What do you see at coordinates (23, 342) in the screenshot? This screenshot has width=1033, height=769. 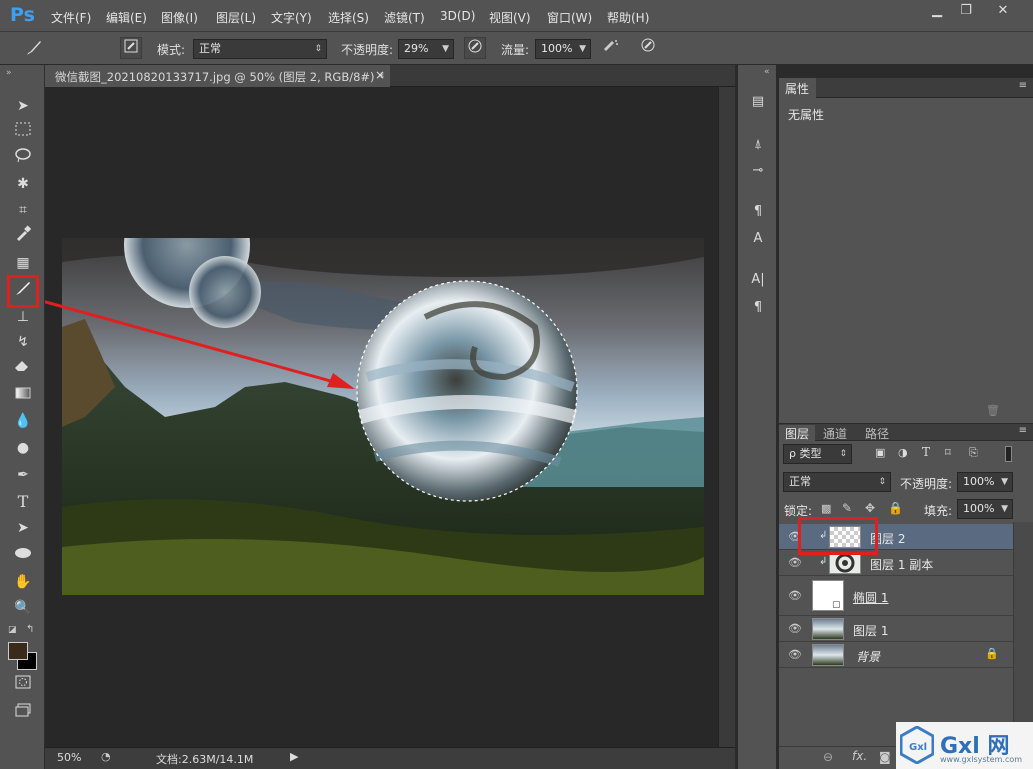 I see `history-brush-tool-icon: ↯` at bounding box center [23, 342].